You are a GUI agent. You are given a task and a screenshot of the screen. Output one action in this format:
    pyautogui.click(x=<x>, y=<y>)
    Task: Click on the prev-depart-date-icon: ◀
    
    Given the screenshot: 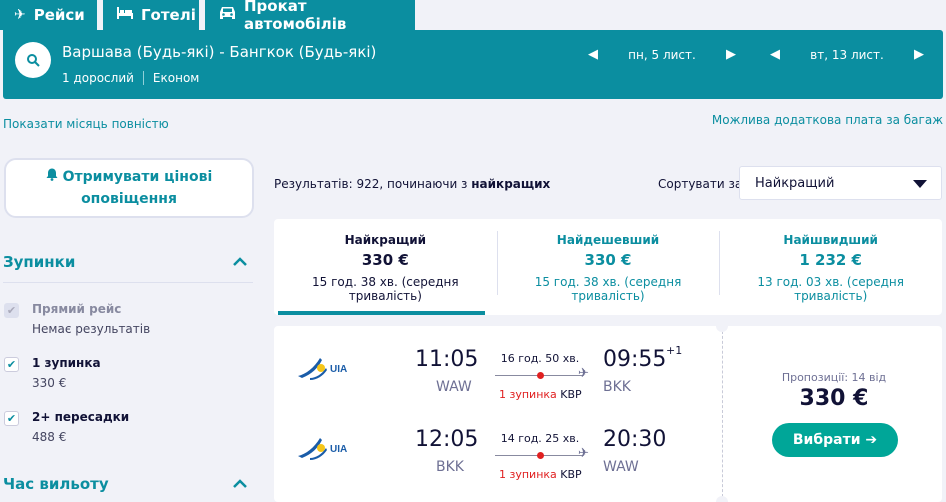 What is the action you would take?
    pyautogui.click(x=593, y=54)
    